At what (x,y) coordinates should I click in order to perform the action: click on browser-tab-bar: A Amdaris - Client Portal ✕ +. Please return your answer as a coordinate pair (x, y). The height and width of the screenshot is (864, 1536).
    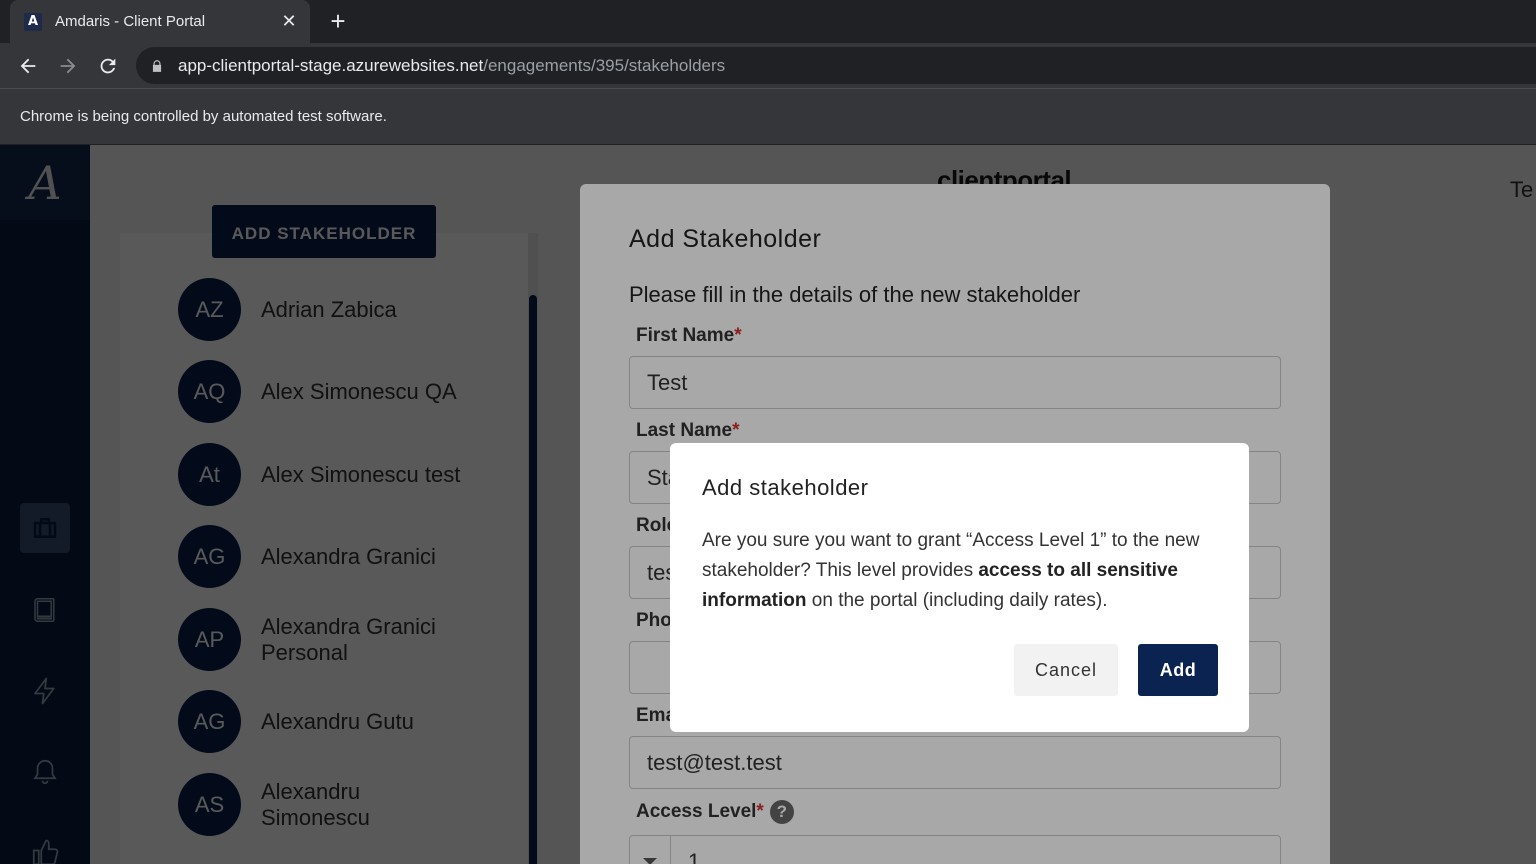
    Looking at the image, I should click on (768, 21).